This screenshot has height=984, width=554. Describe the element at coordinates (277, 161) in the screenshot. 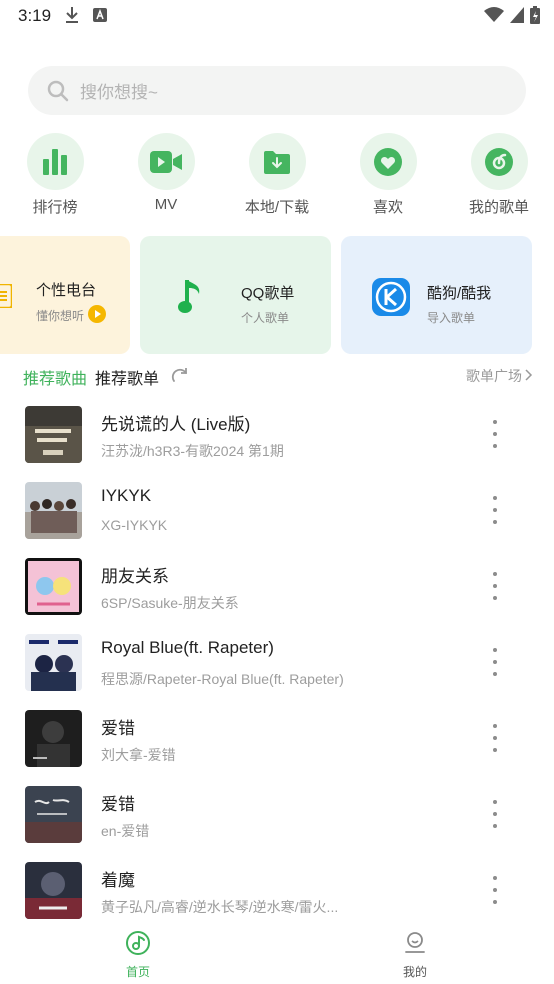

I see `folder-download-icon` at that location.